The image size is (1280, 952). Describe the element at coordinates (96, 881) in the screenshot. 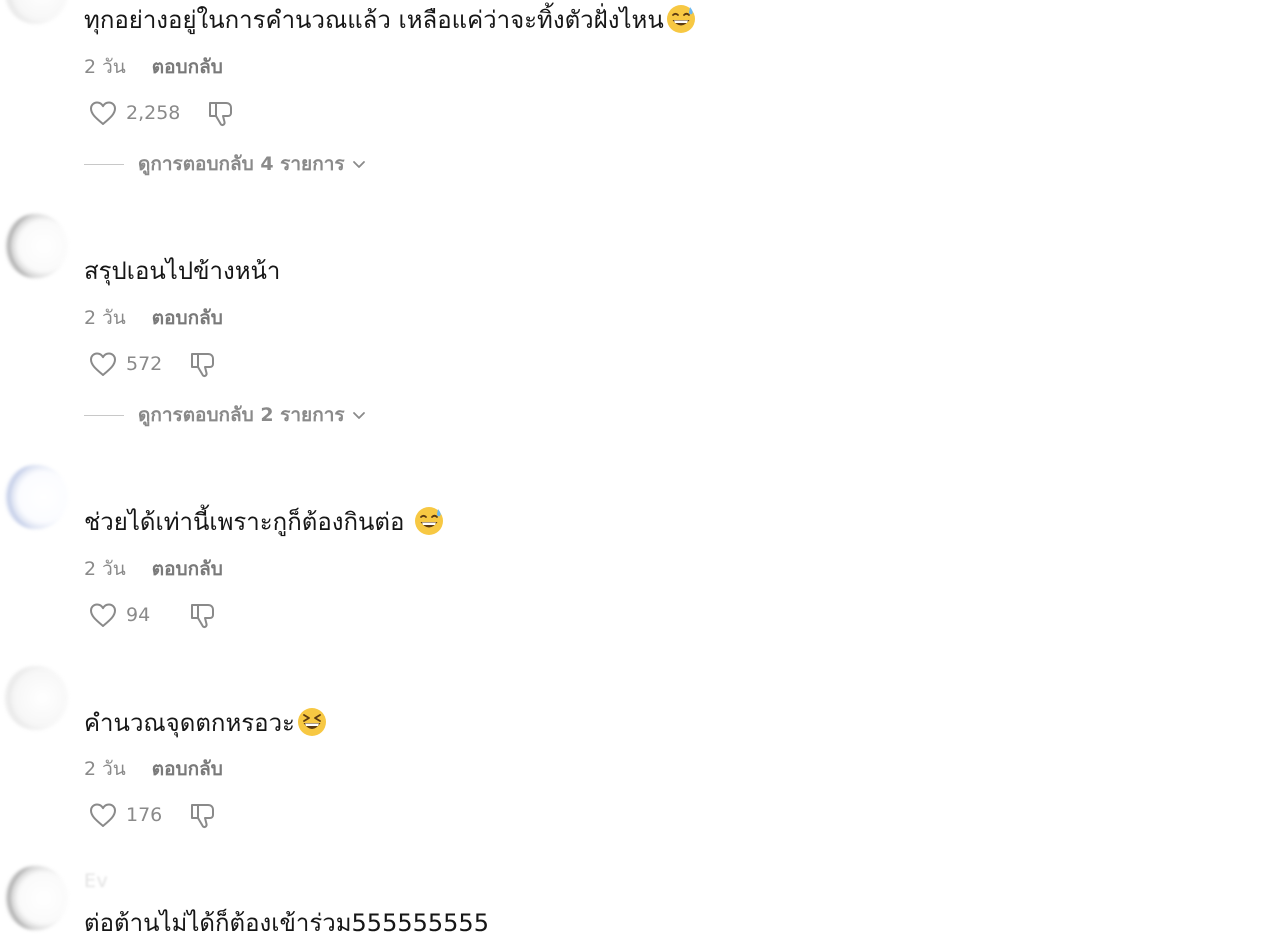

I see `username: Ev` at that location.